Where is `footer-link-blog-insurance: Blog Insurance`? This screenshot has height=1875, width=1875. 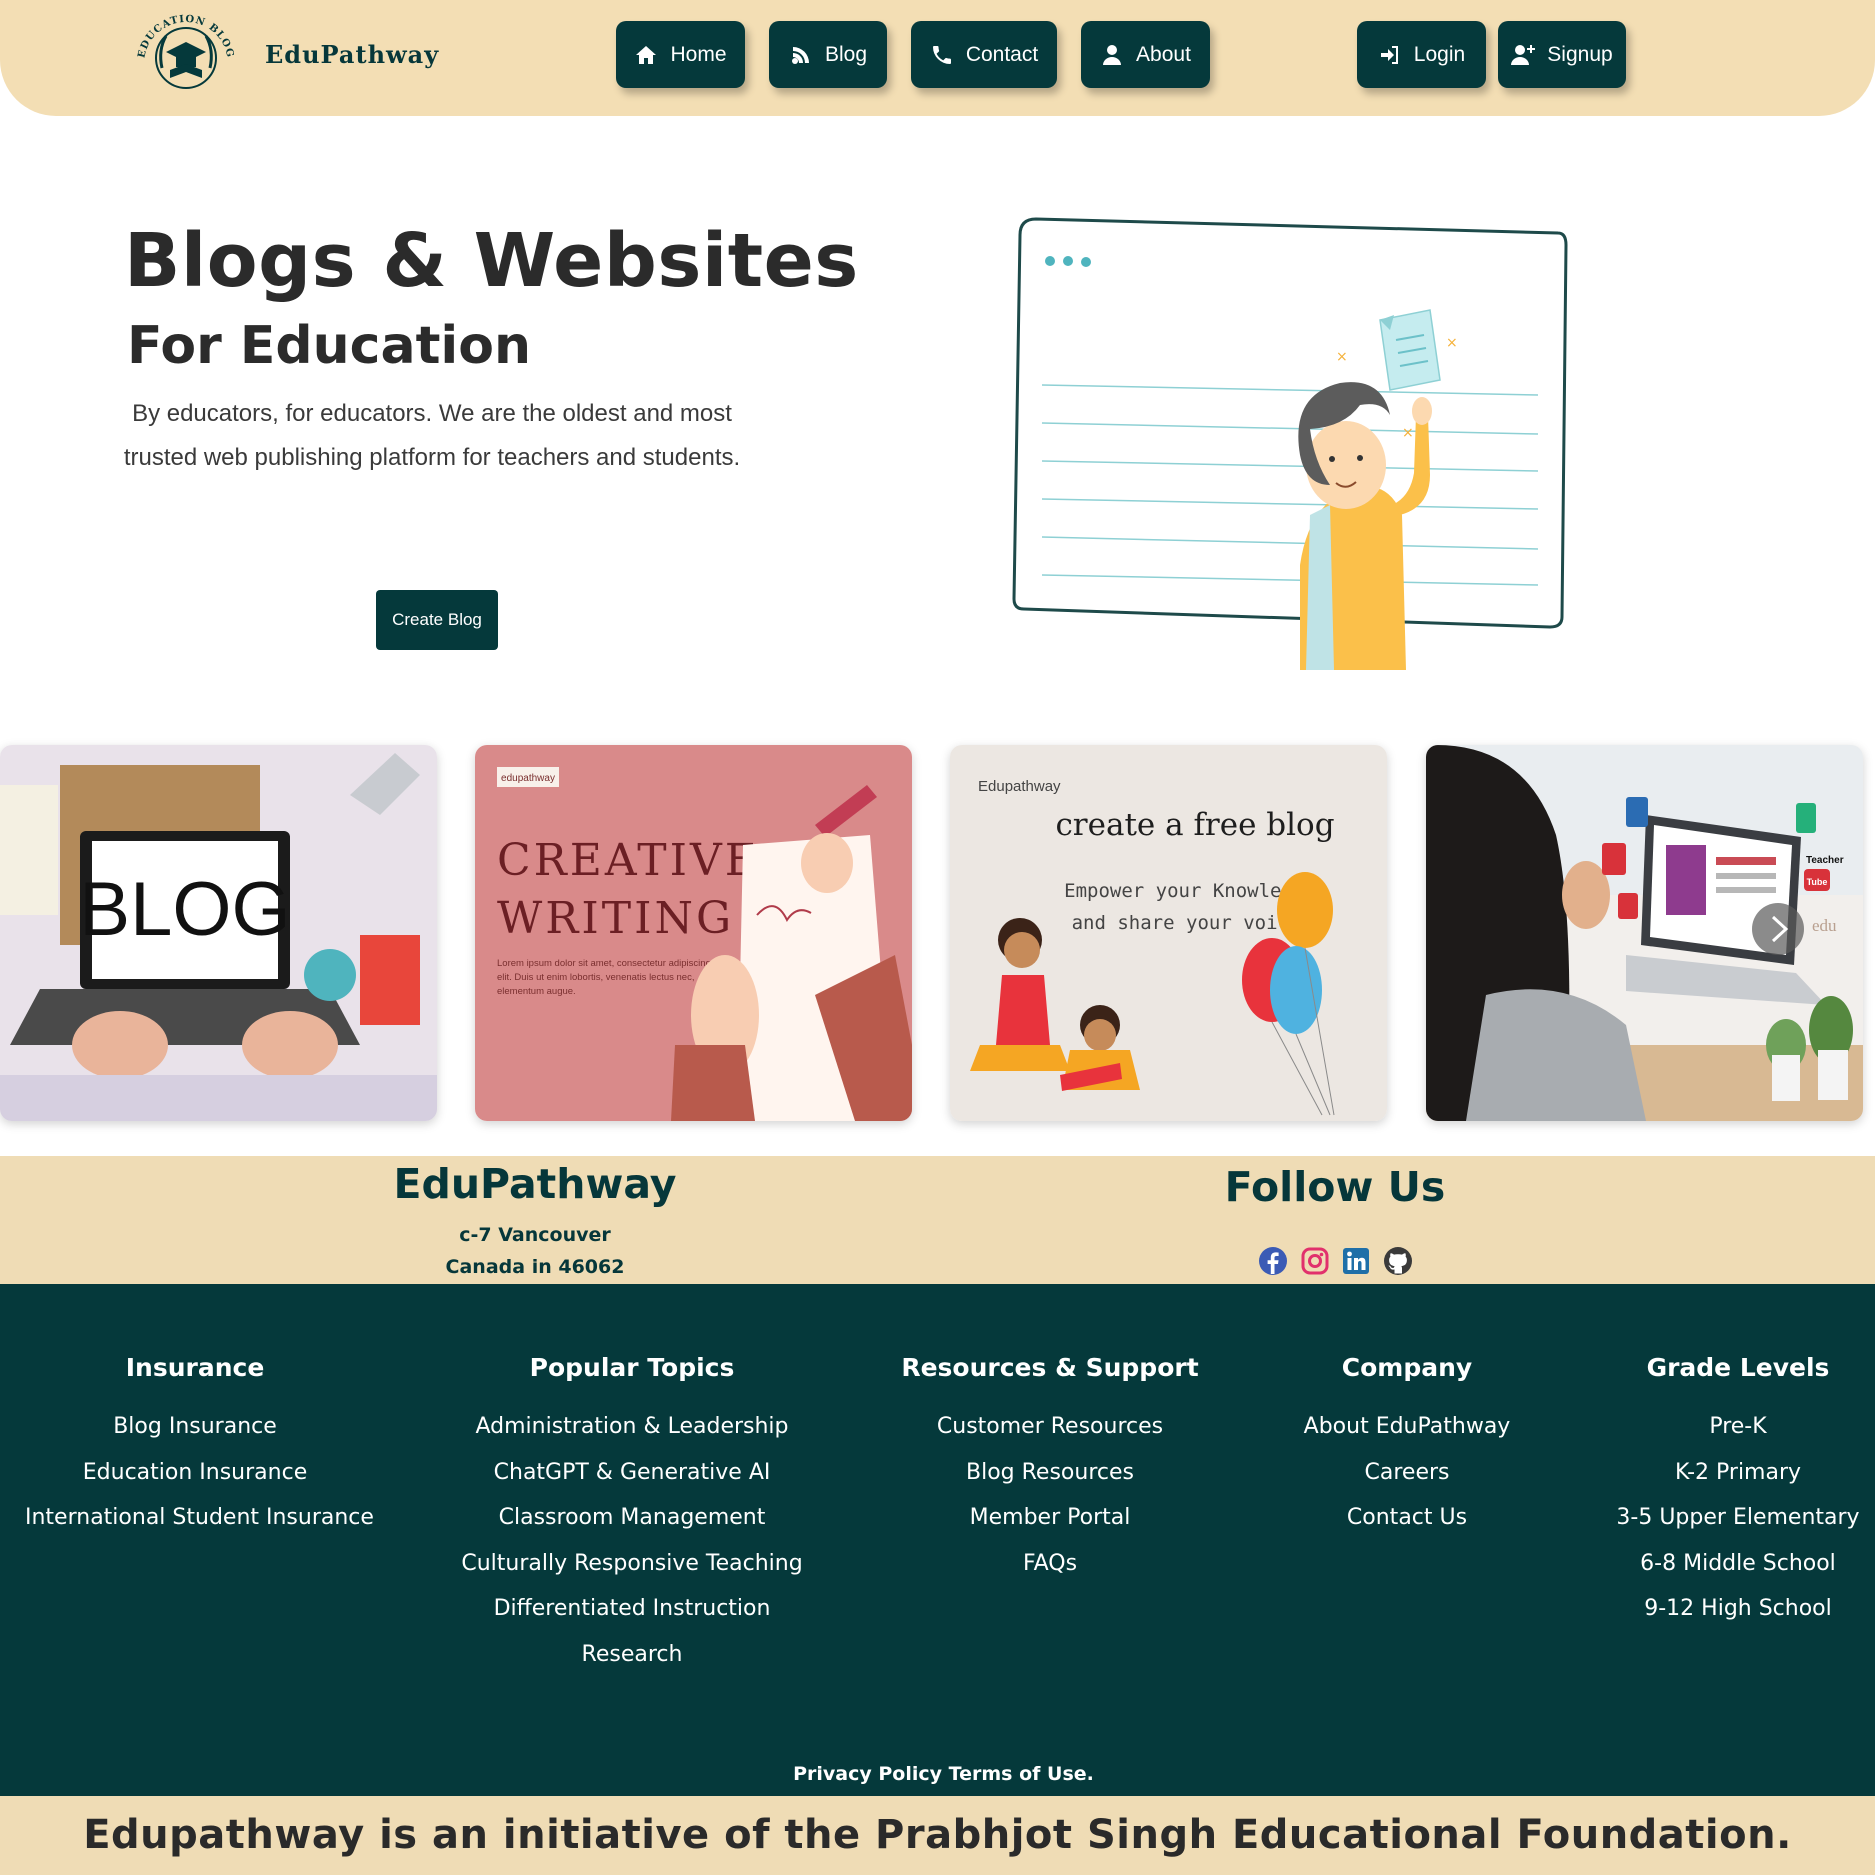
footer-link-blog-insurance: Blog Insurance is located at coordinates (195, 1427).